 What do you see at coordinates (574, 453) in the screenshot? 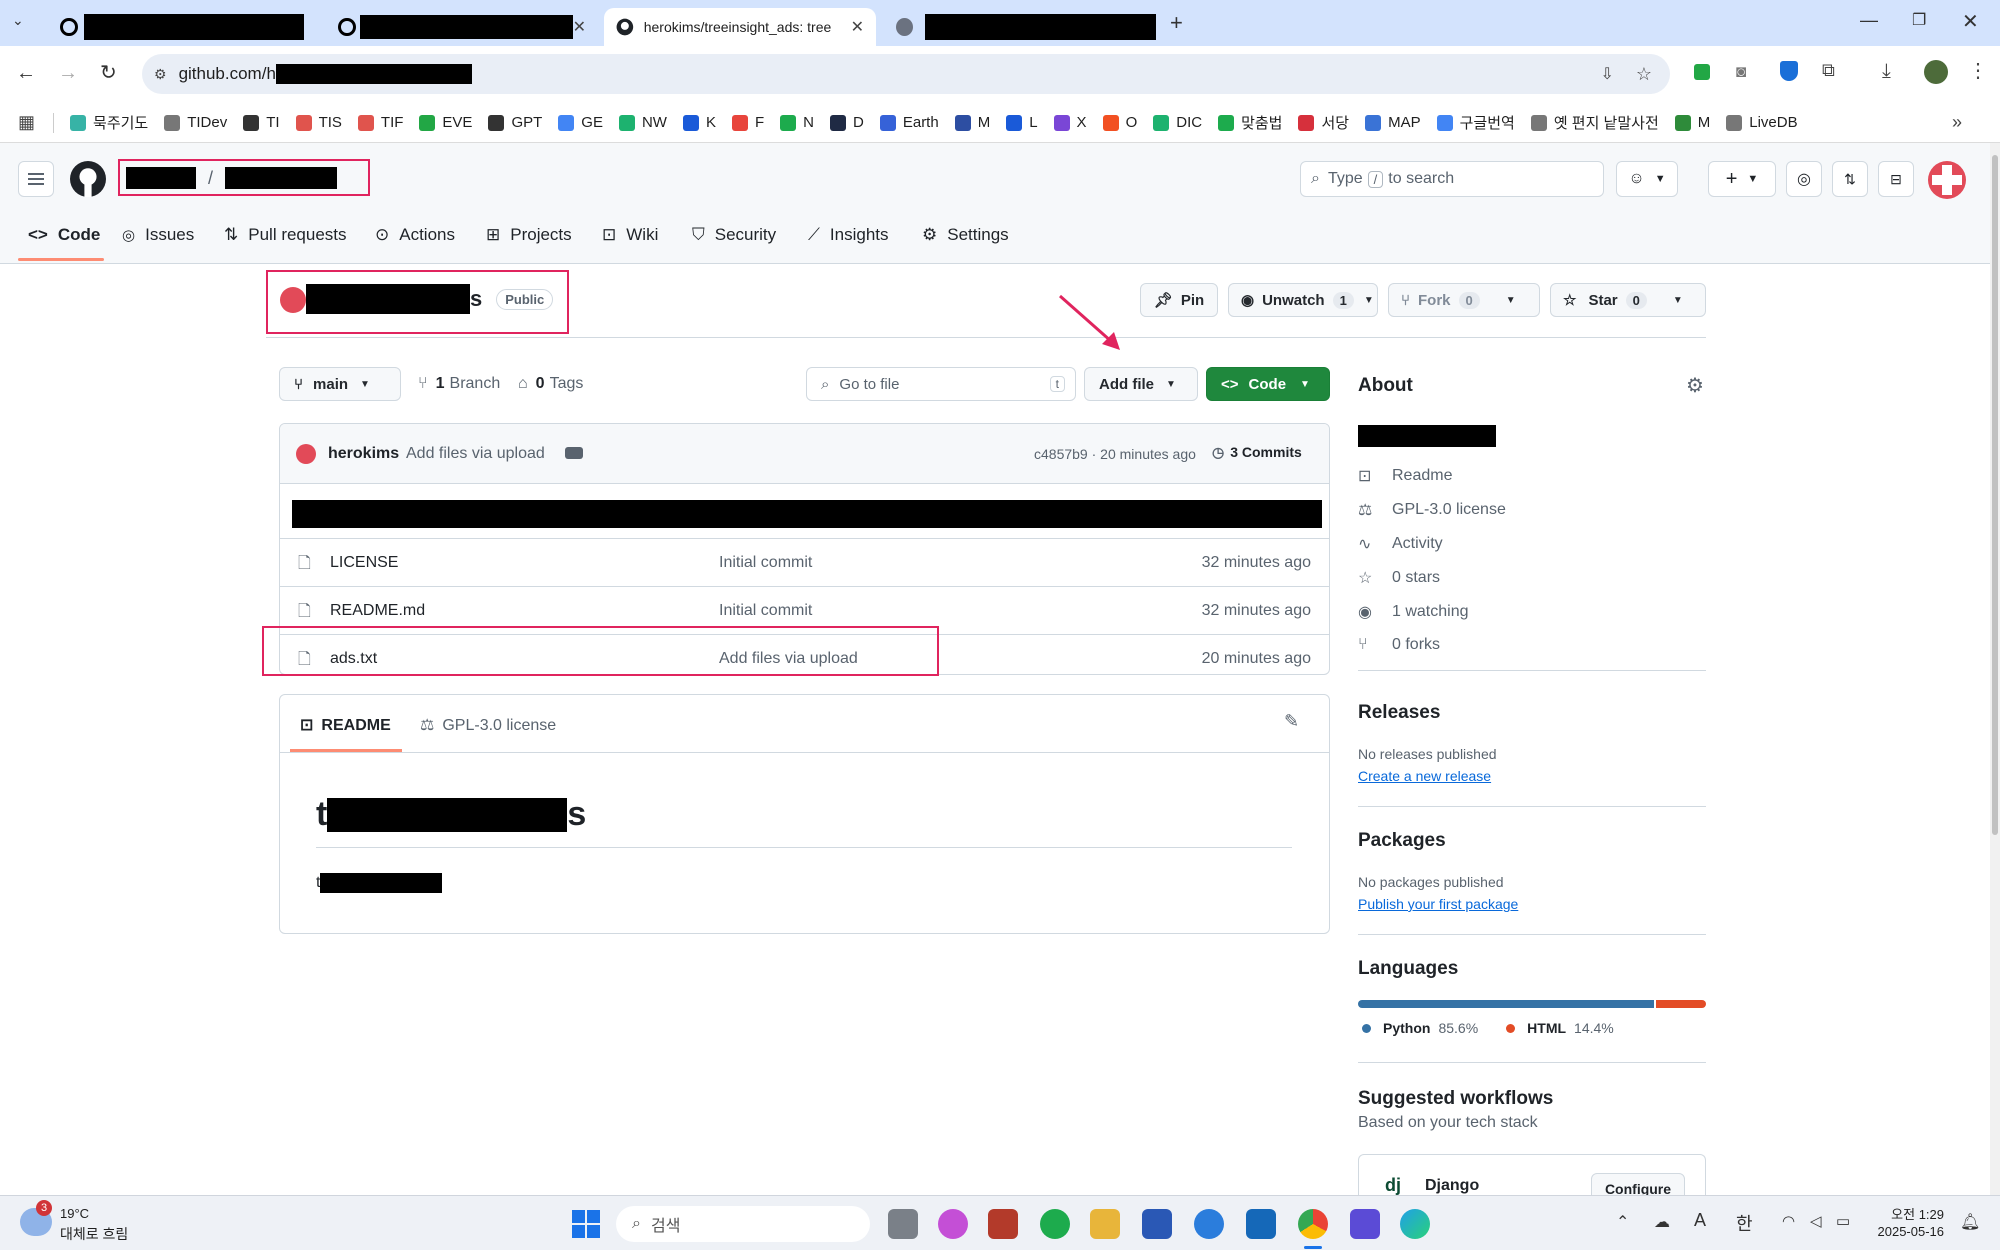
I see `commit-details-ellipsis-icon` at bounding box center [574, 453].